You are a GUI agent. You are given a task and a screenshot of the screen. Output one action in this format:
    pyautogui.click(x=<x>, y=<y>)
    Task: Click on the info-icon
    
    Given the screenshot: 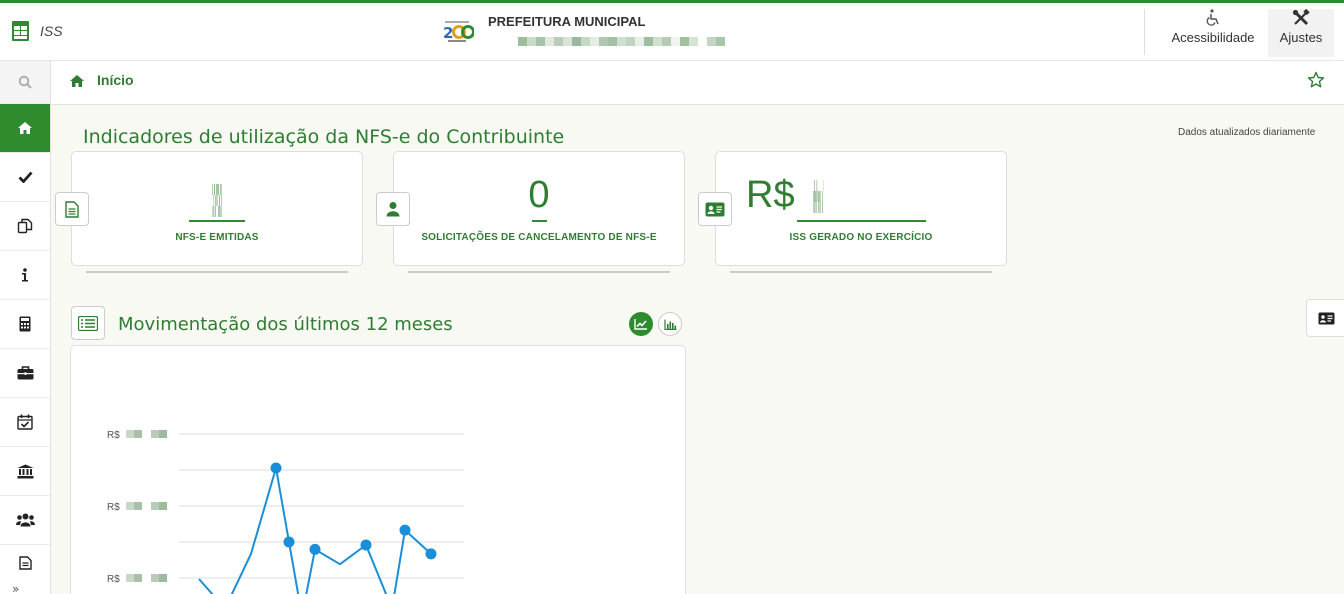 What is the action you would take?
    pyautogui.click(x=25, y=275)
    